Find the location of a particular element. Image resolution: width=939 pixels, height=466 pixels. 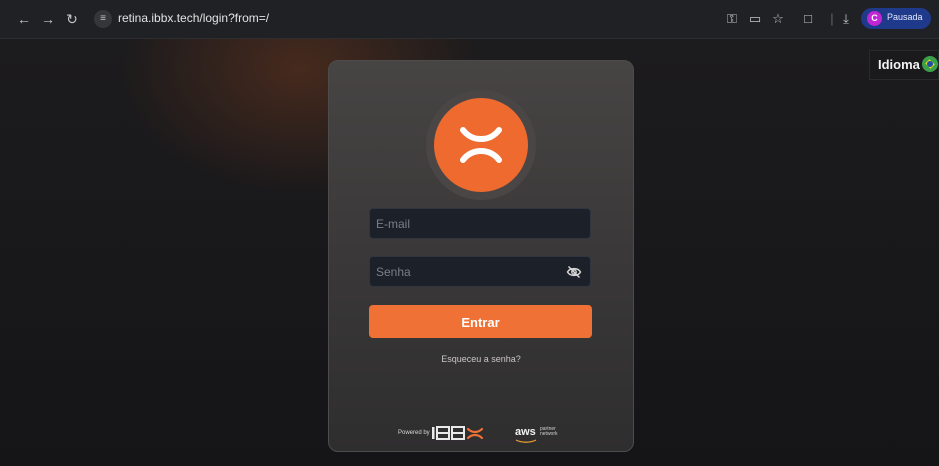

language-selector: Idioma is located at coordinates (904, 65).